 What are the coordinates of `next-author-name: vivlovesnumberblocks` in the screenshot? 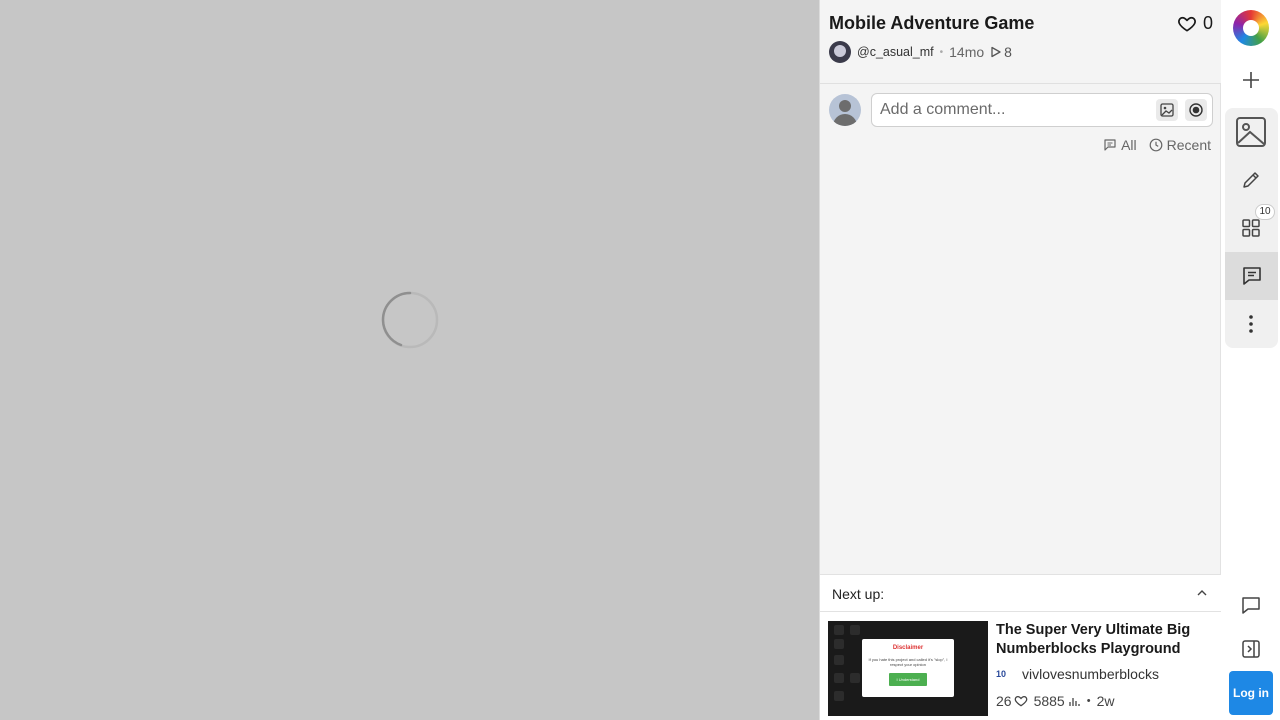 It's located at (1090, 674).